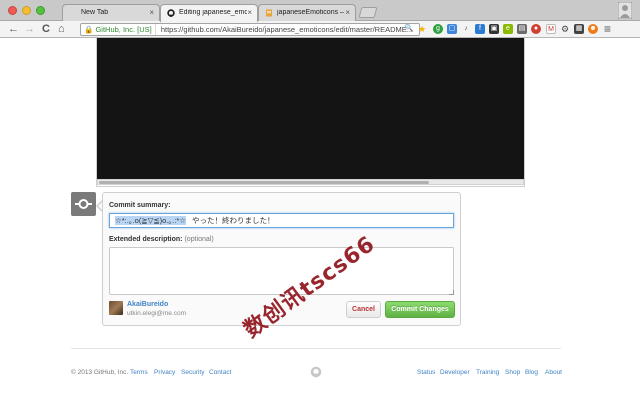 This screenshot has width=640, height=400. What do you see at coordinates (531, 372) in the screenshot?
I see `footer-link-blog: Blog` at bounding box center [531, 372].